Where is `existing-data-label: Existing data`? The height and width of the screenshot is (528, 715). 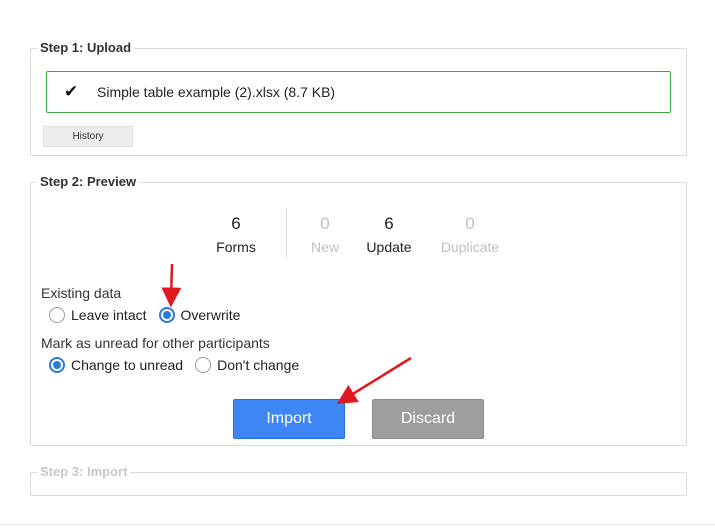
existing-data-label: Existing data is located at coordinates (81, 293).